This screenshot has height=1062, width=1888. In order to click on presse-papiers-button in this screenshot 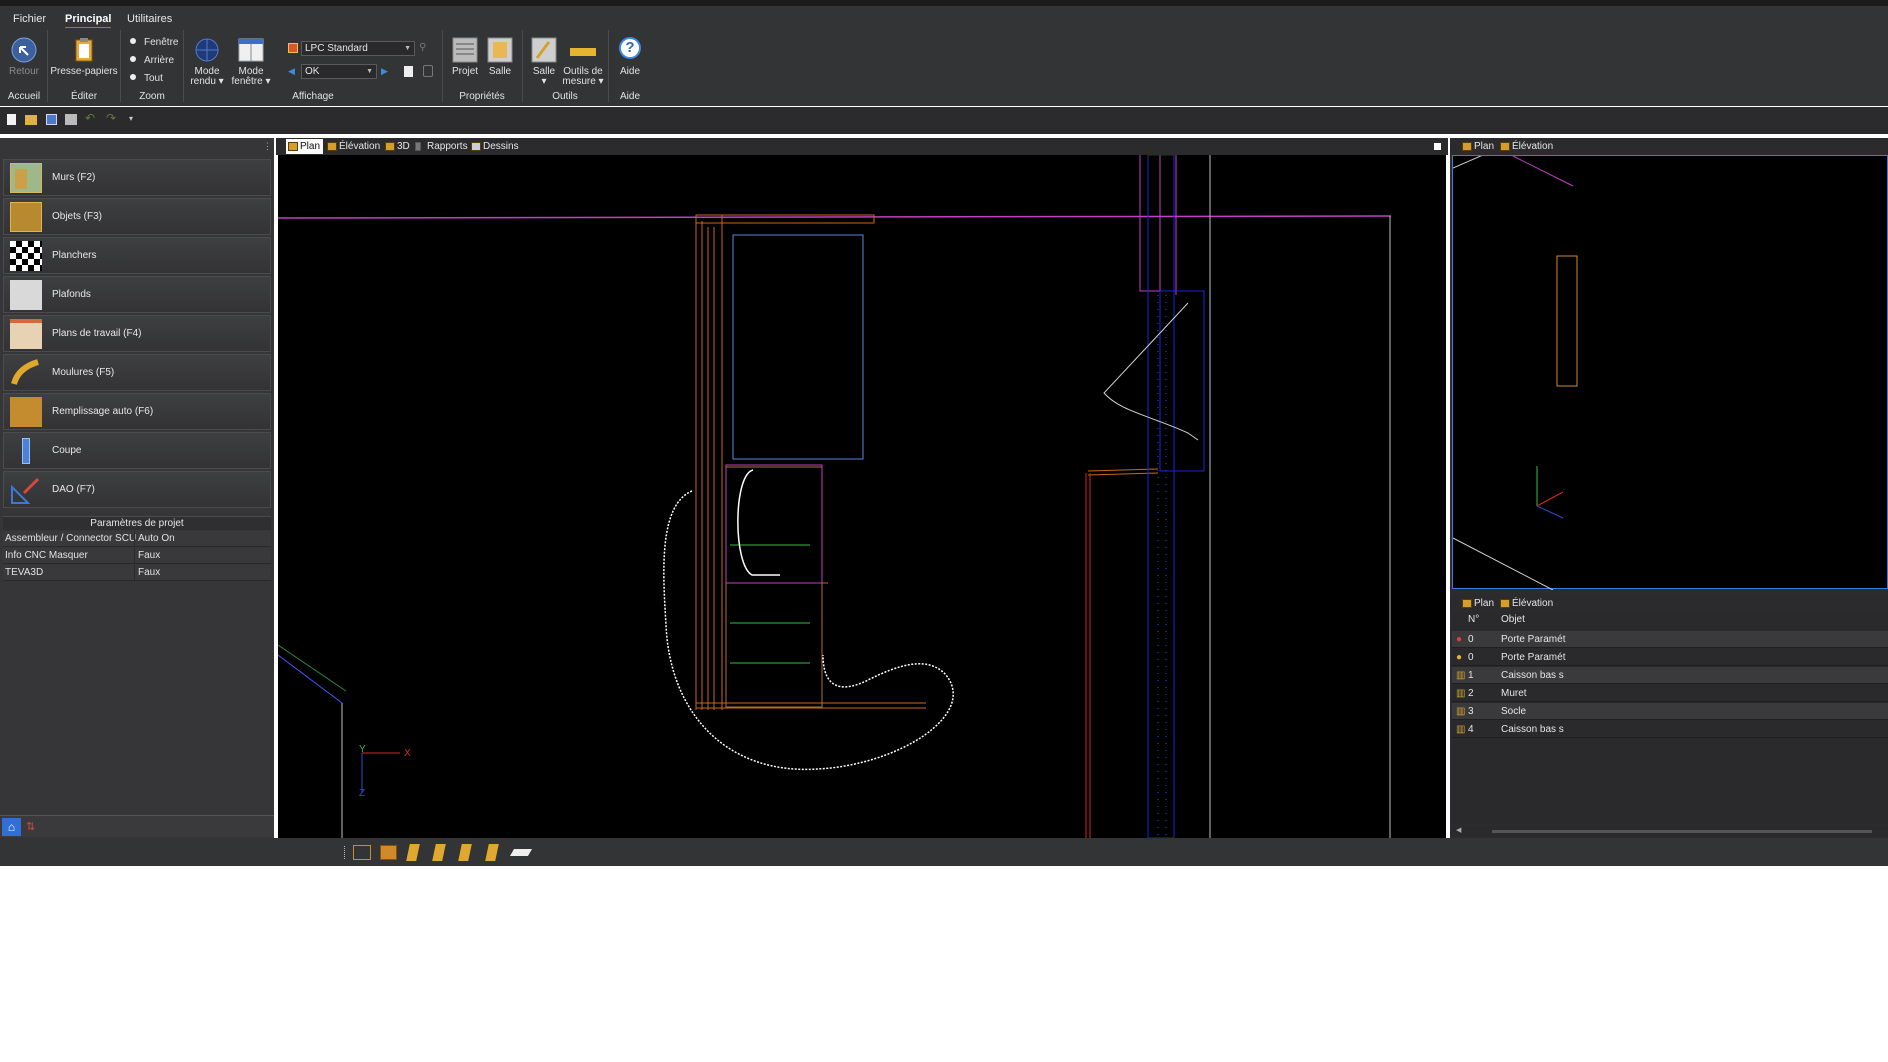, I will do `click(84, 50)`.